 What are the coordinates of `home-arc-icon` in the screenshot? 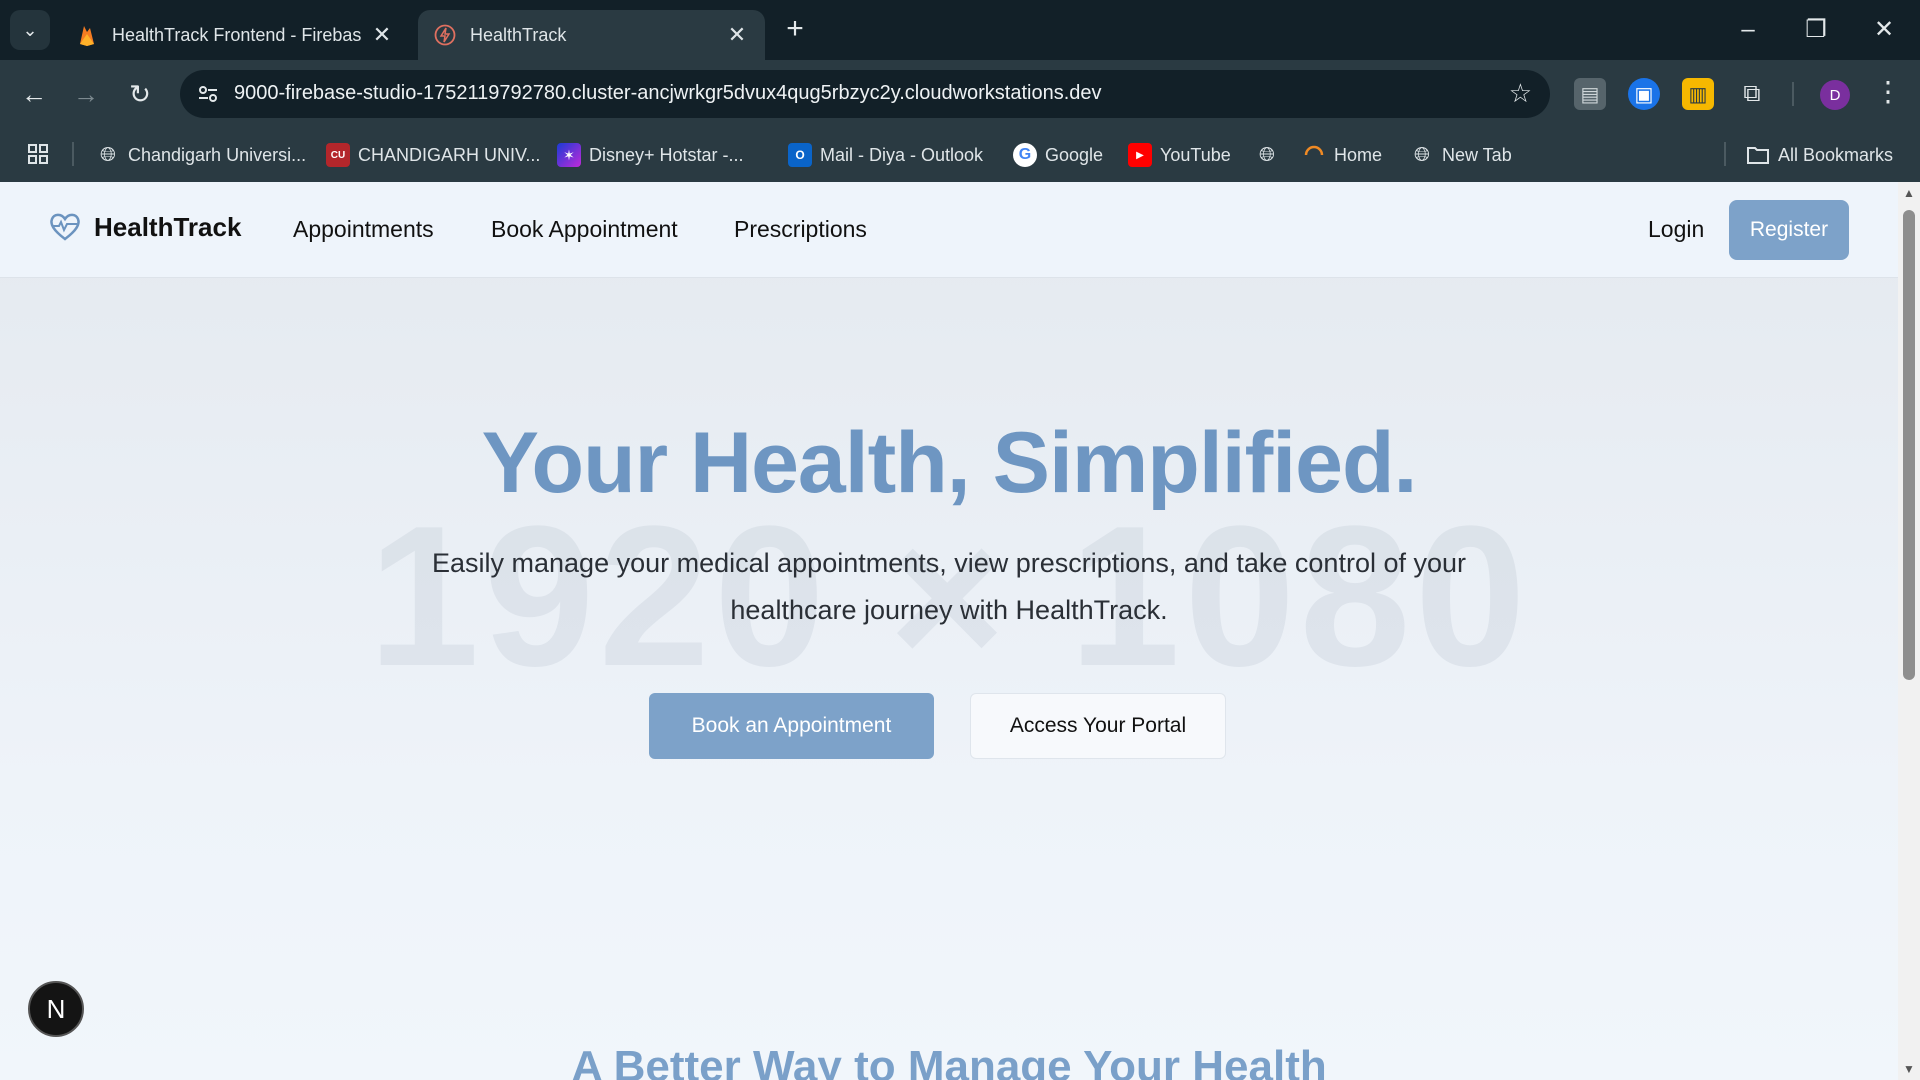 It's located at (1314, 155).